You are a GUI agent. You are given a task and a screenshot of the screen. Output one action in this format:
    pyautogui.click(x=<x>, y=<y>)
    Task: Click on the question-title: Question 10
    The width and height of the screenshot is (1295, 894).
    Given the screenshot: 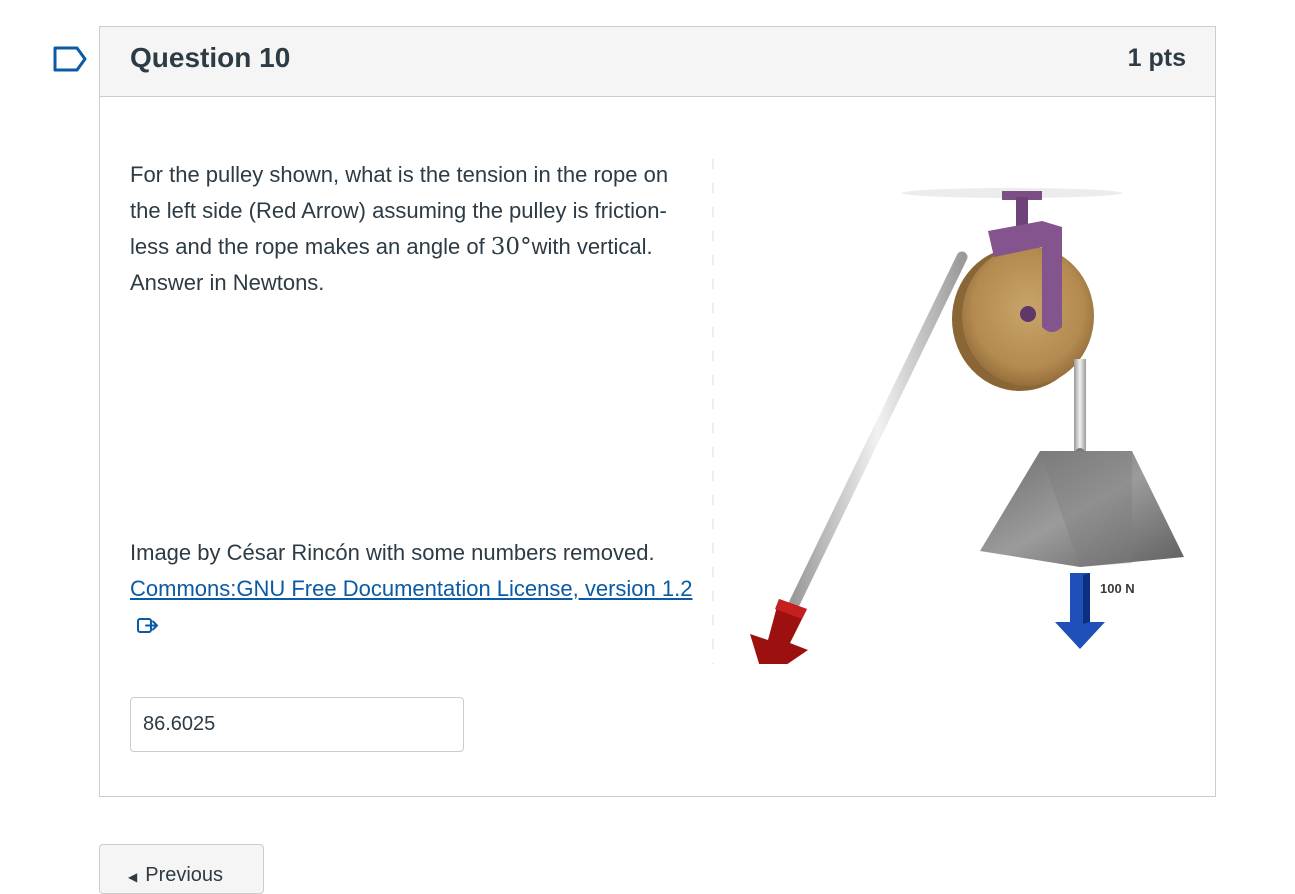 What is the action you would take?
    pyautogui.click(x=210, y=57)
    